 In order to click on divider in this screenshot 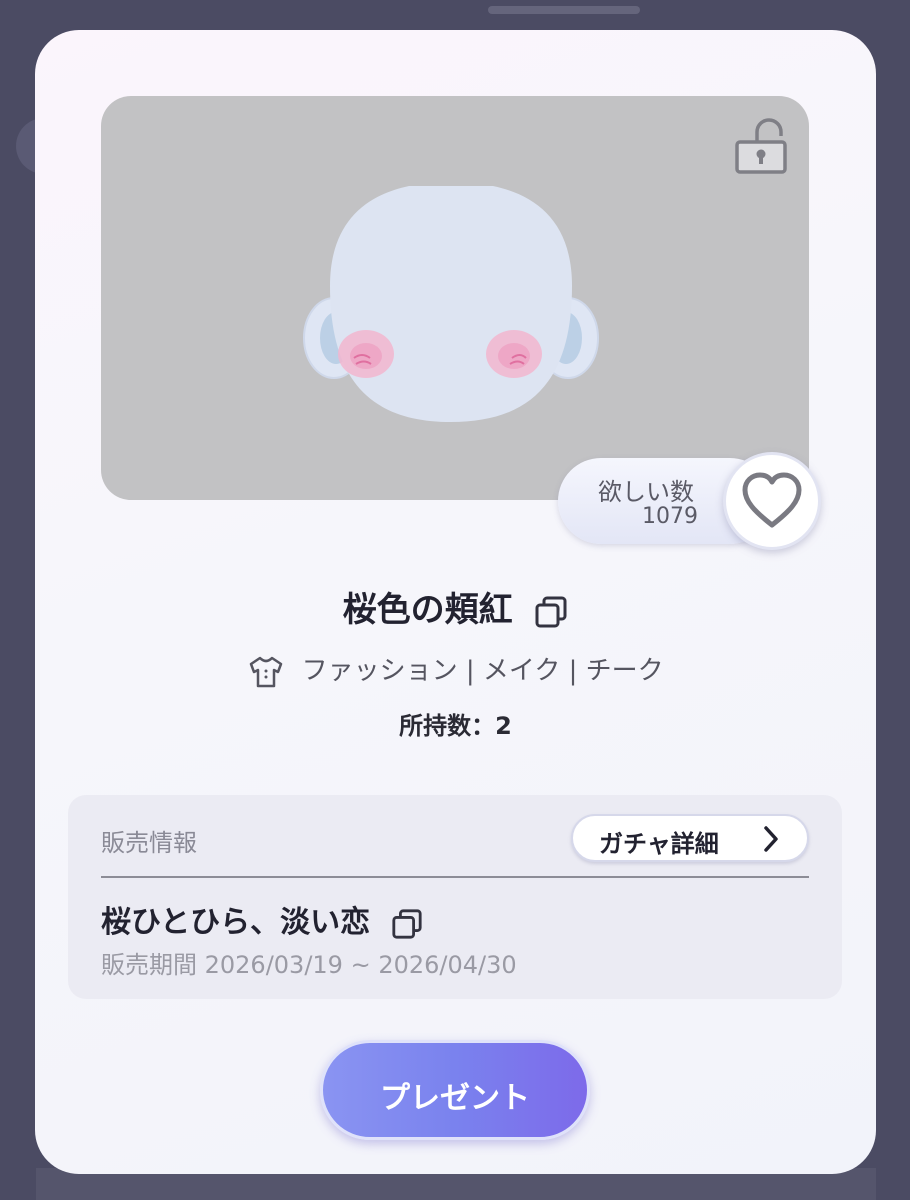, I will do `click(455, 877)`.